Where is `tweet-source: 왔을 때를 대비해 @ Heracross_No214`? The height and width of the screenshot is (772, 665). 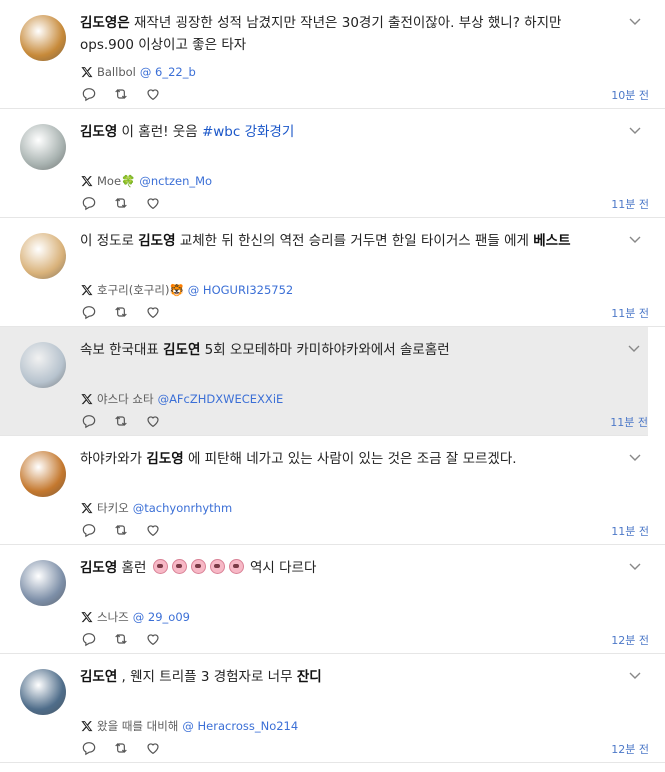 tweet-source: 왔을 때를 대비해 @ Heracross_No214 is located at coordinates (189, 726).